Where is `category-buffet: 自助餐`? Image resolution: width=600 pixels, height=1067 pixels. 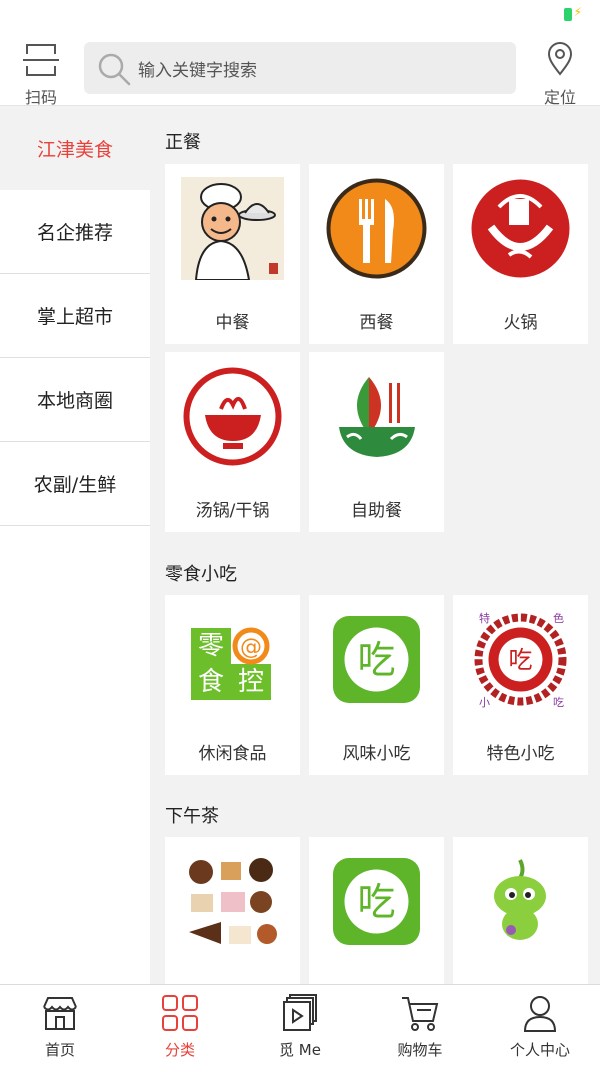
category-buffet: 自助餐 is located at coordinates (376, 442).